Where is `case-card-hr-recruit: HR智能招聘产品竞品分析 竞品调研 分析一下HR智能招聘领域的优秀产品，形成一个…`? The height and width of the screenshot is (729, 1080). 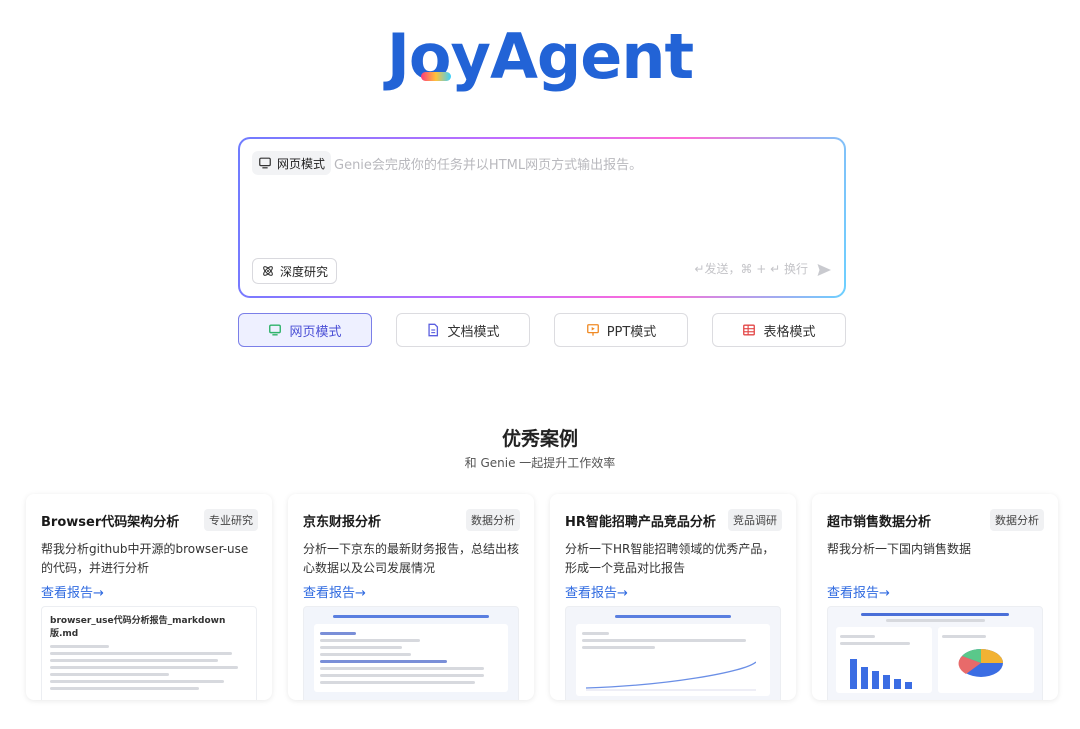
case-card-hr-recruit: HR智能招聘产品竞品分析 竞品调研 分析一下HR智能招聘领域的优秀产品，形成一个… is located at coordinates (673, 597).